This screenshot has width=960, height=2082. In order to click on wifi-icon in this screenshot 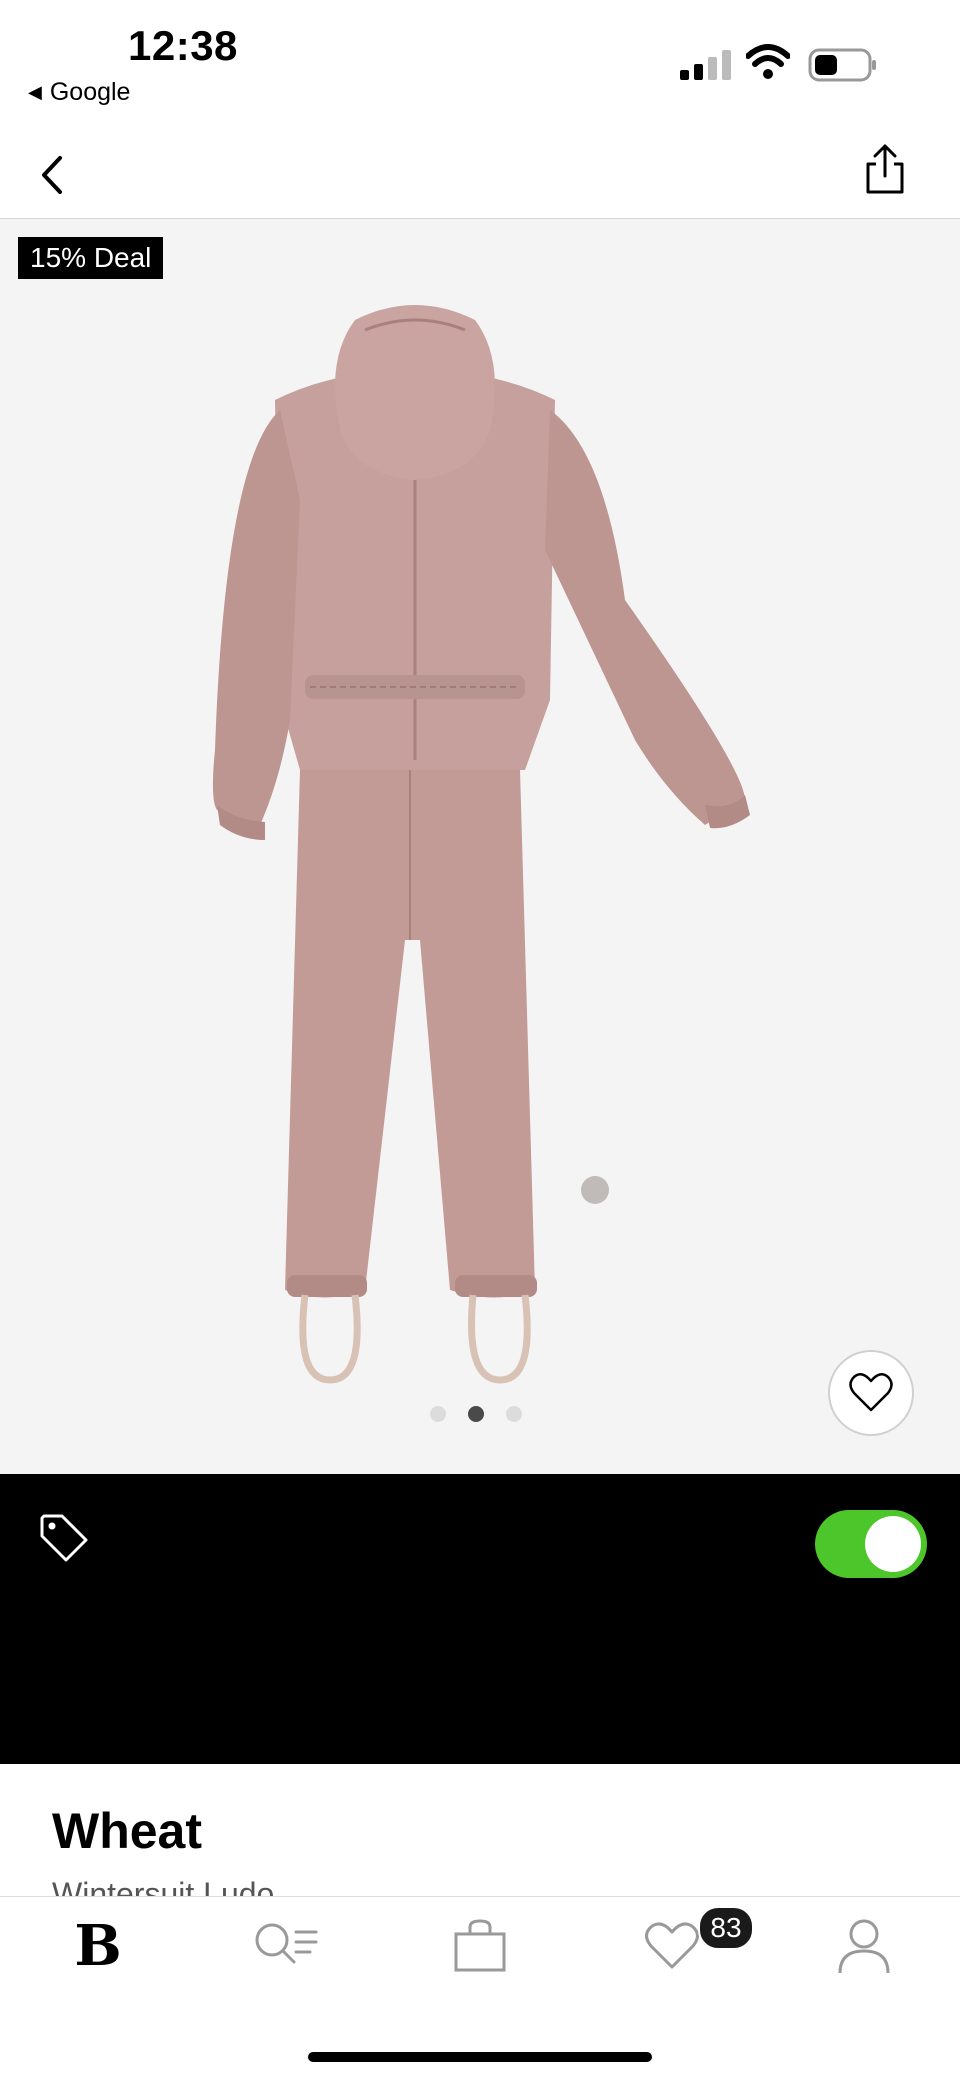, I will do `click(768, 61)`.